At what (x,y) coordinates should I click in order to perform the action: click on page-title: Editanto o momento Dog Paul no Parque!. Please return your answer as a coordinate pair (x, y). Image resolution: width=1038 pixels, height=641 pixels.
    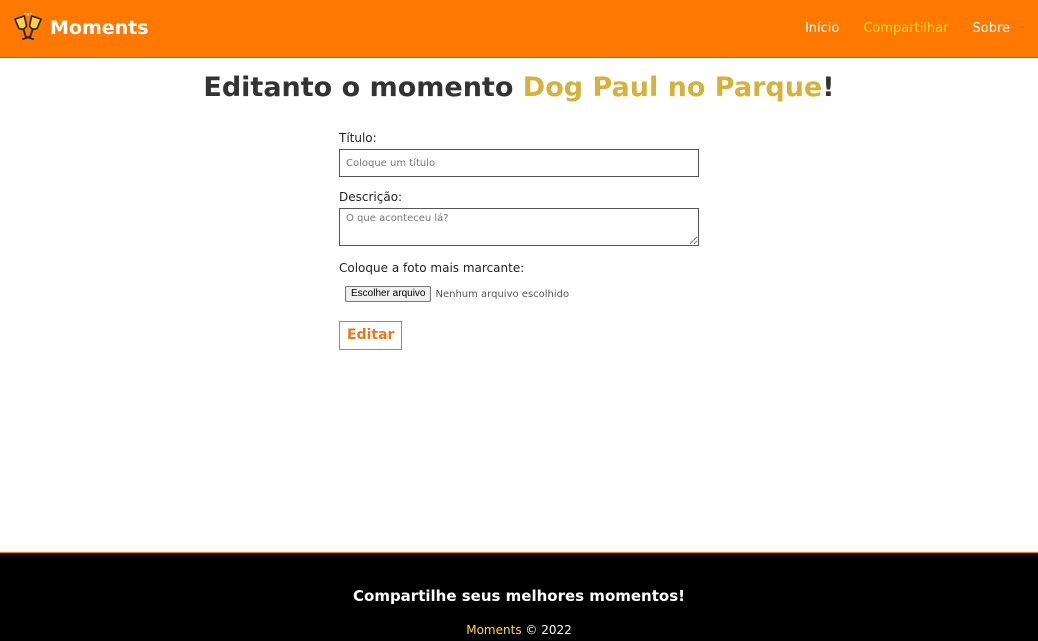
    Looking at the image, I should click on (519, 88).